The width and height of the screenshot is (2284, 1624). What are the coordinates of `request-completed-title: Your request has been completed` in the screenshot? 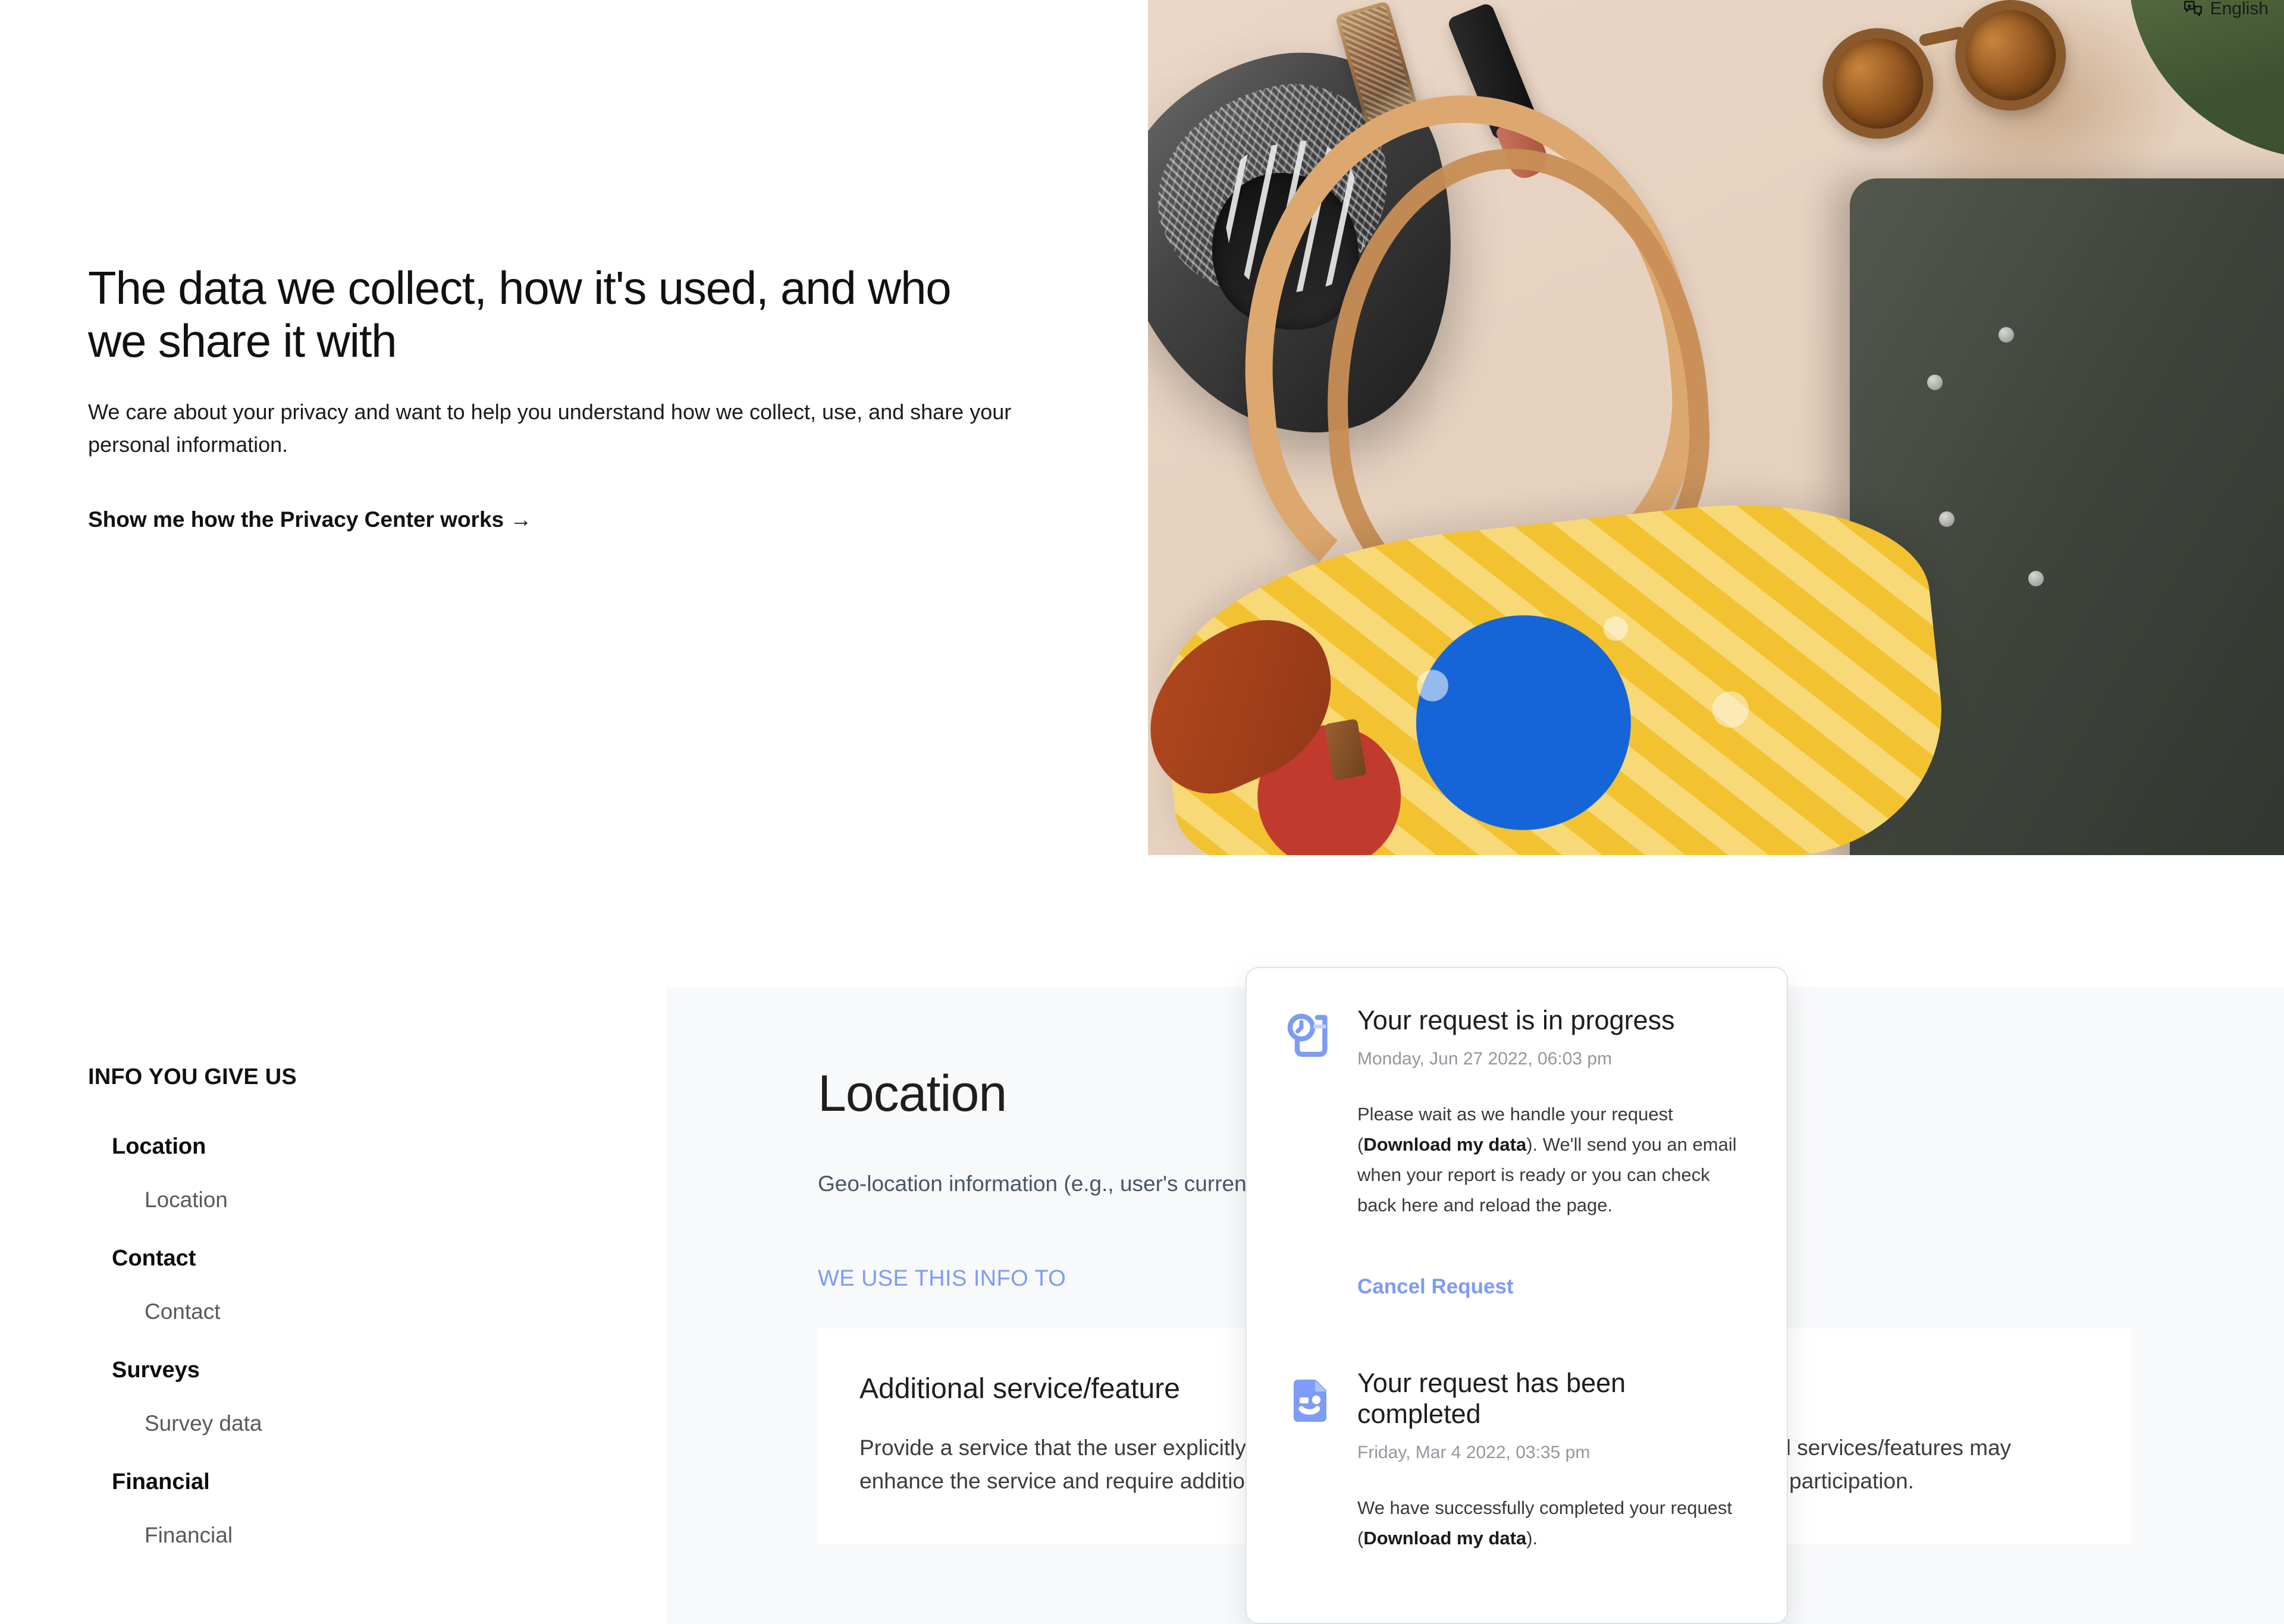 It's located at (1492, 1399).